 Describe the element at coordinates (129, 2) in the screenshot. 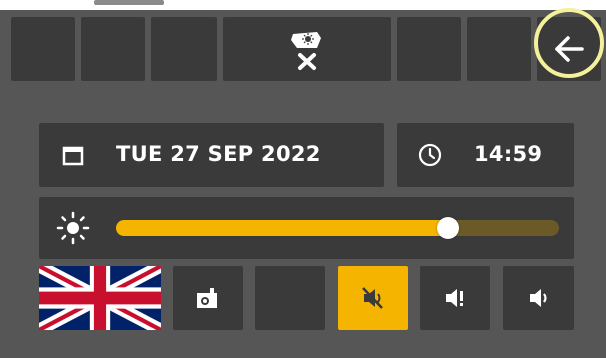

I see `cropped-text-fragment` at that location.